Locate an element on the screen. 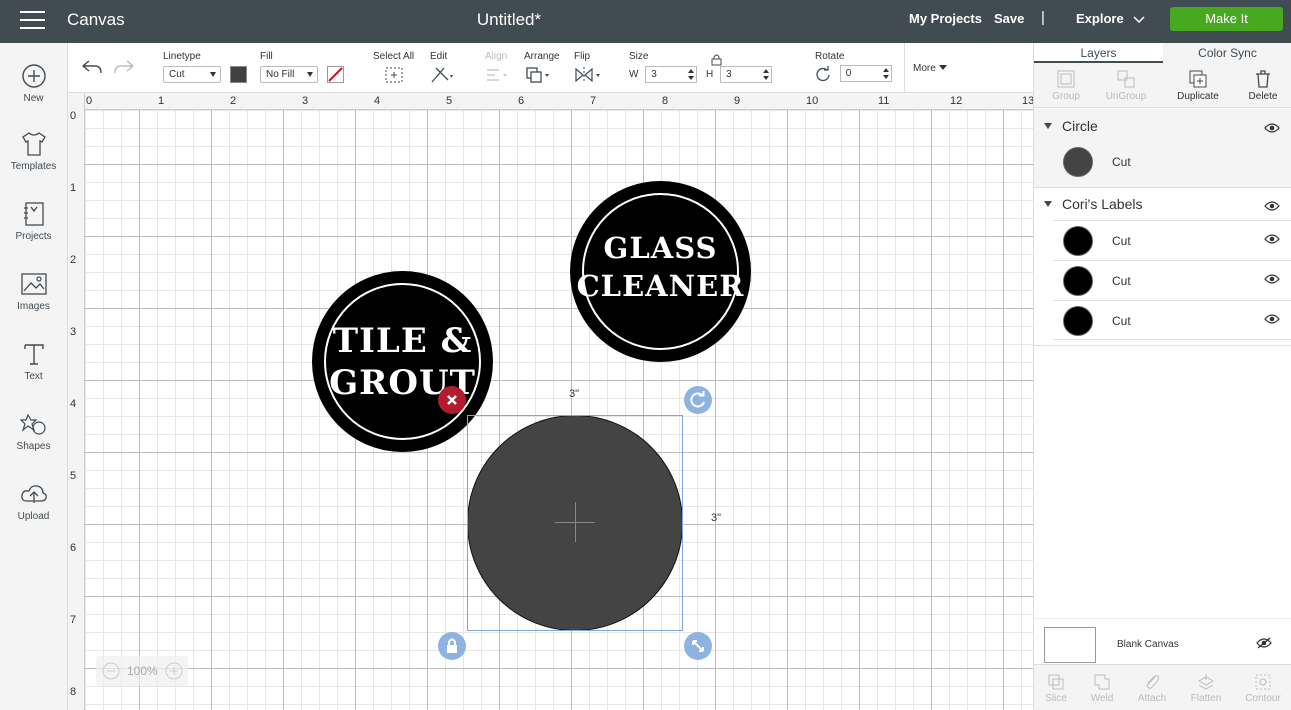 Image resolution: width=1291 pixels, height=710 pixels. sidebar-item-shapes: Shapes is located at coordinates (33, 431).